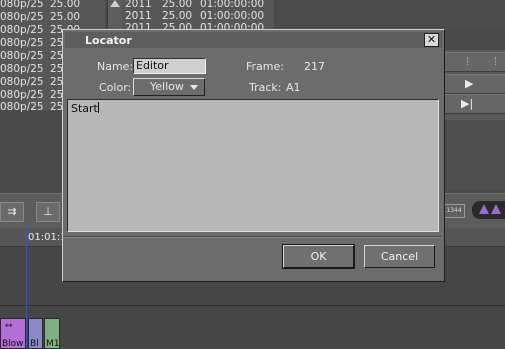 Image resolution: width=505 pixels, height=349 pixels. Describe the element at coordinates (114, 15) in the screenshot. I see `bin-scrollbar` at that location.